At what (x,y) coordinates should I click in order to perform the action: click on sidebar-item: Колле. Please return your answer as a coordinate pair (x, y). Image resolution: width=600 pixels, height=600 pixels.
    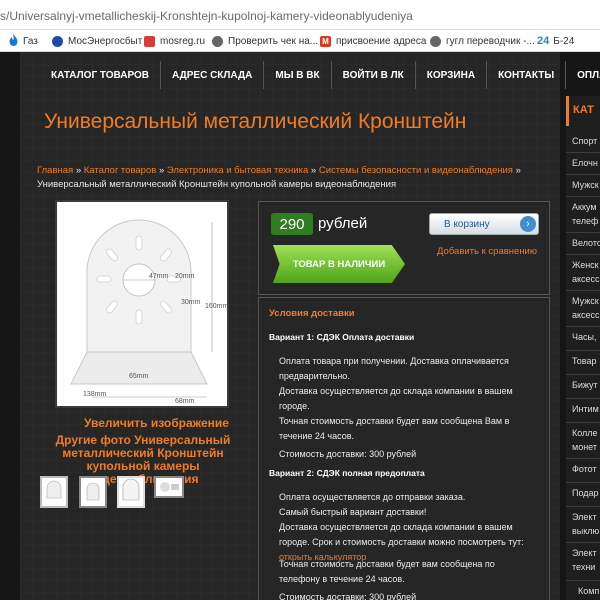
    Looking at the image, I should click on (586, 433).